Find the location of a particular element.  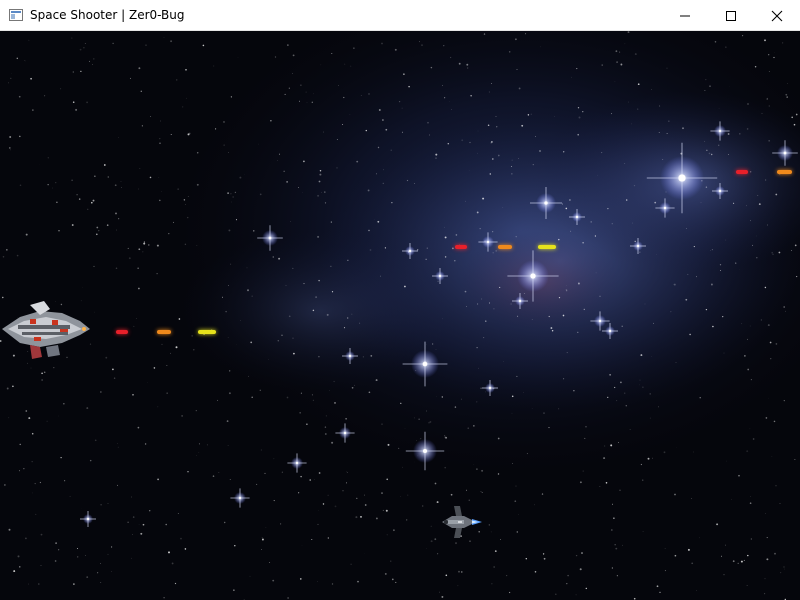

title-bar: Space Shooter | Zer0-Bug is located at coordinates (400, 15).